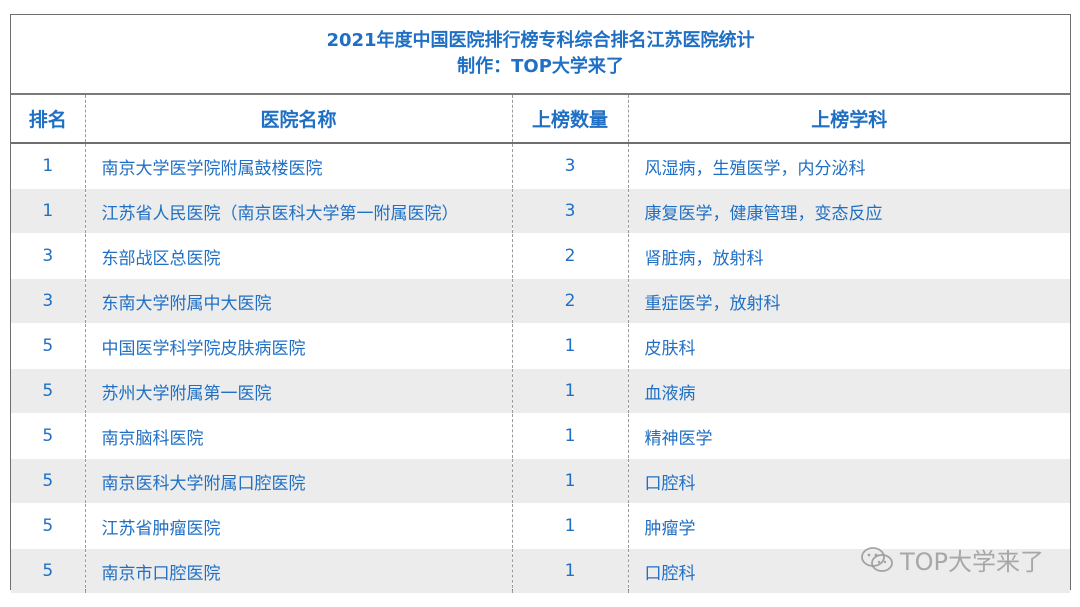  Describe the element at coordinates (298, 481) in the screenshot. I see `cell-hospital-name: 南京医科大学附属口腔医院` at that location.